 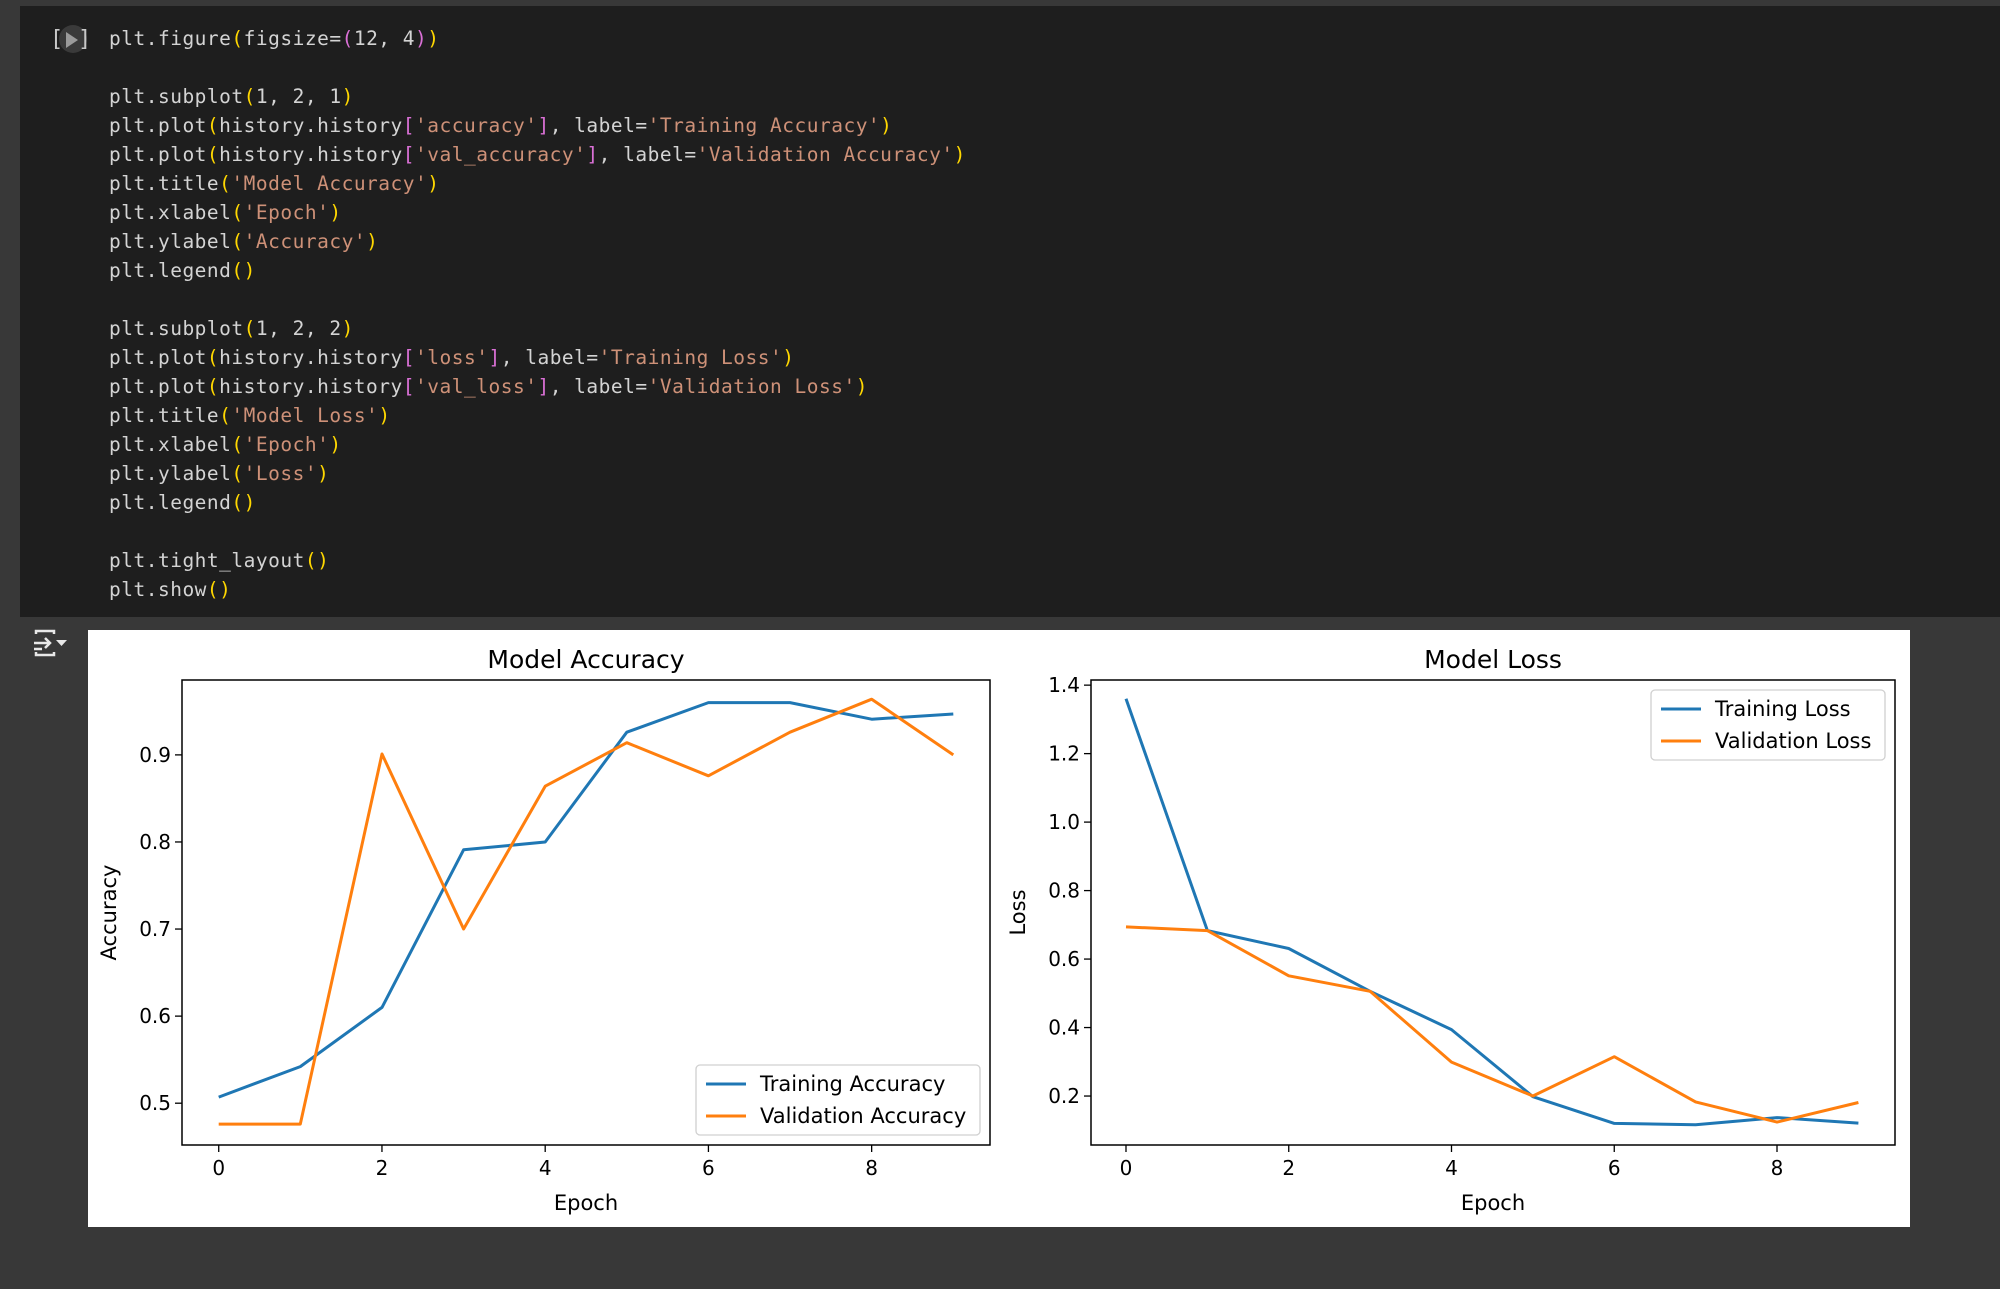 What do you see at coordinates (764, 125) in the screenshot?
I see `code-token: 'Training Accuracy'` at bounding box center [764, 125].